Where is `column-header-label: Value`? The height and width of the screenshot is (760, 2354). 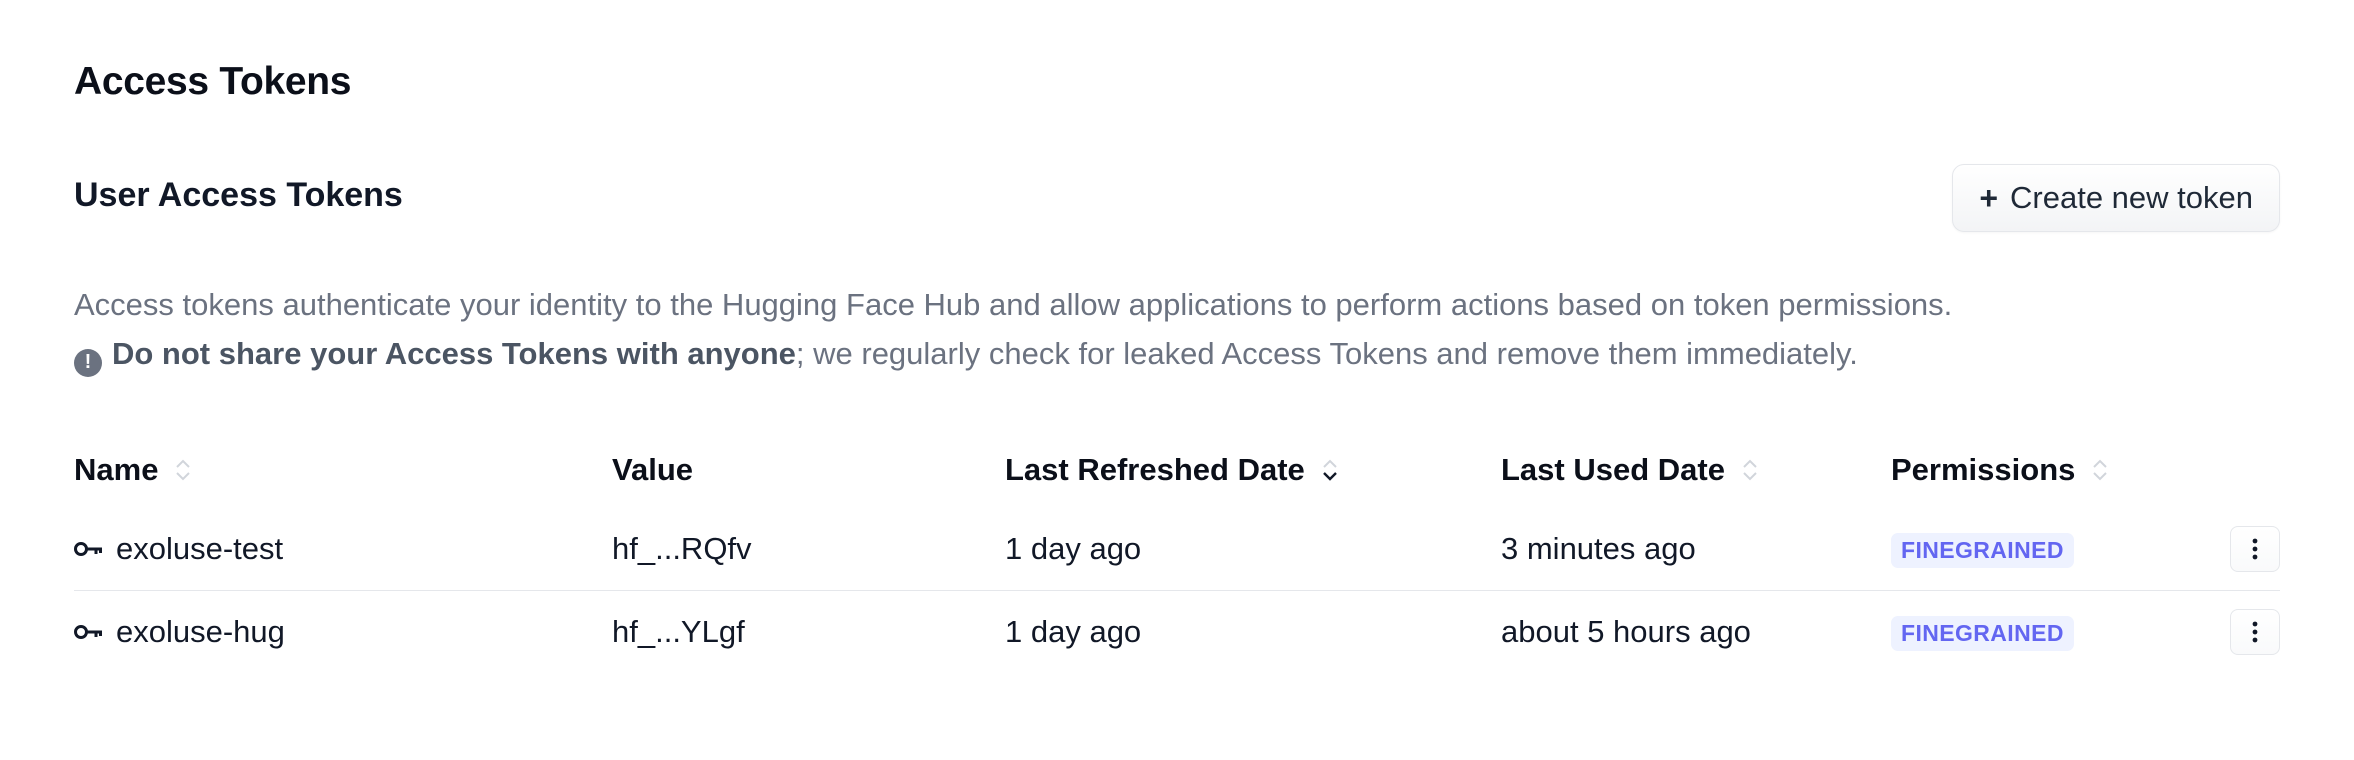
column-header-label: Value is located at coordinates (652, 469).